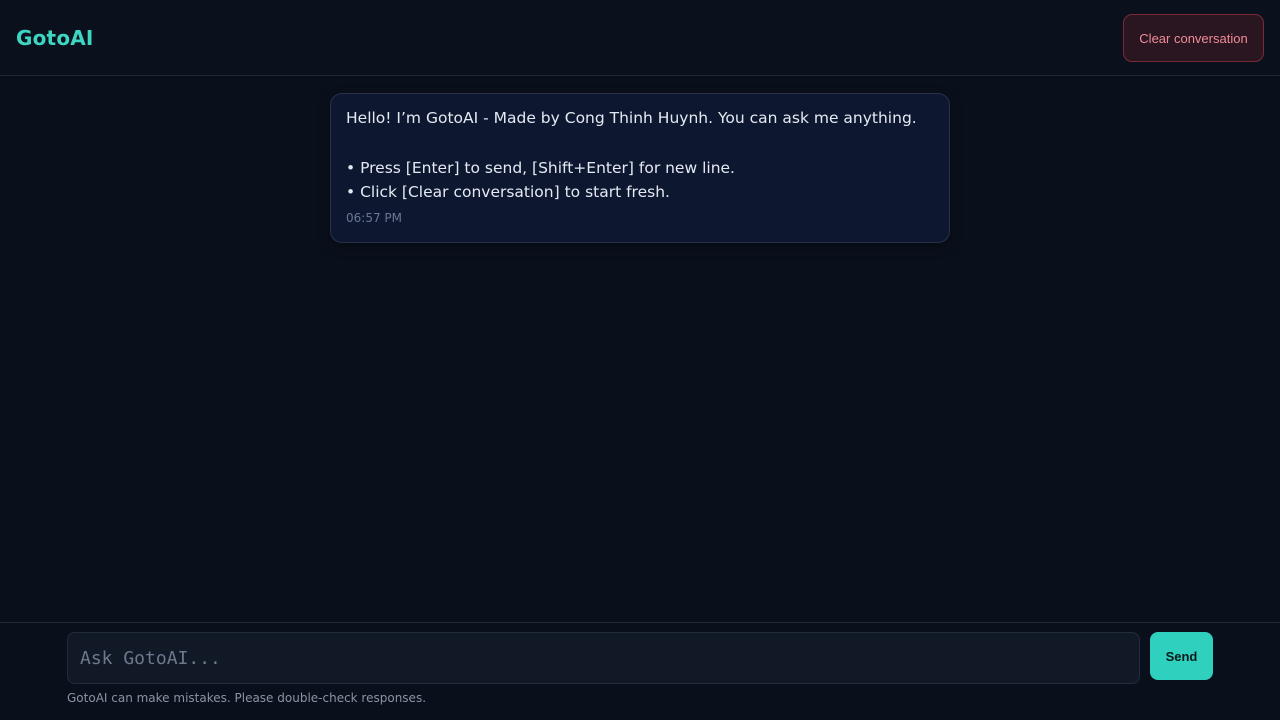 This screenshot has width=1280, height=720. What do you see at coordinates (1181, 656) in the screenshot?
I see `send-button: Send` at bounding box center [1181, 656].